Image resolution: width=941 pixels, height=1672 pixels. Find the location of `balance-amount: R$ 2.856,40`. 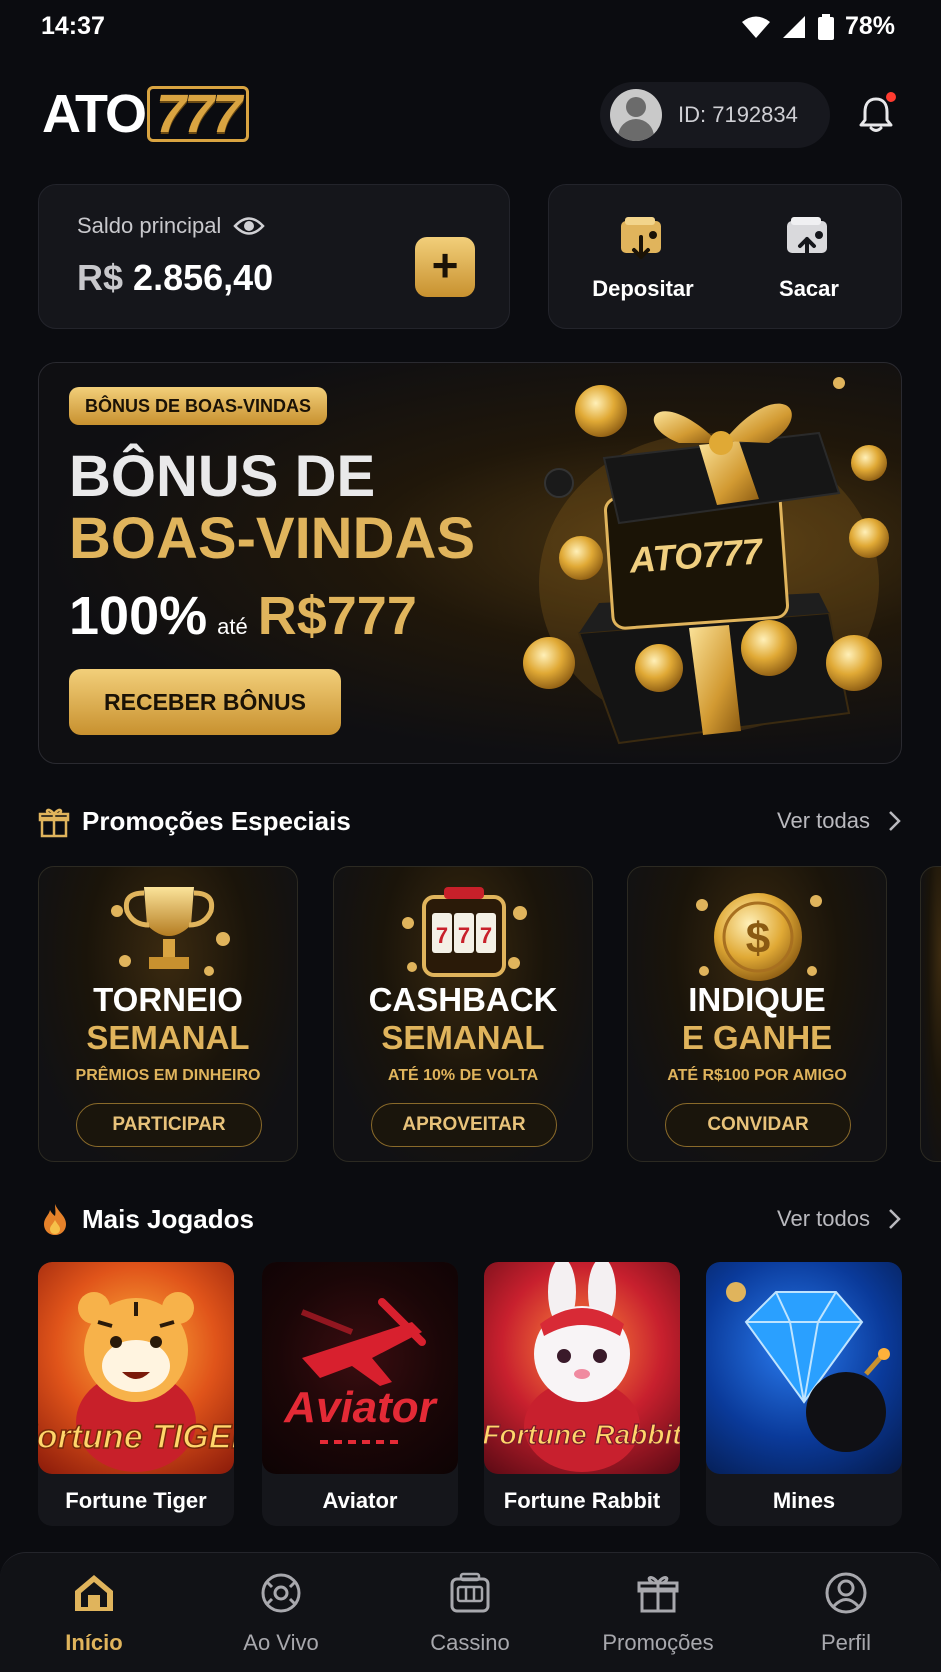

balance-amount: R$ 2.856,40 is located at coordinates (175, 278).